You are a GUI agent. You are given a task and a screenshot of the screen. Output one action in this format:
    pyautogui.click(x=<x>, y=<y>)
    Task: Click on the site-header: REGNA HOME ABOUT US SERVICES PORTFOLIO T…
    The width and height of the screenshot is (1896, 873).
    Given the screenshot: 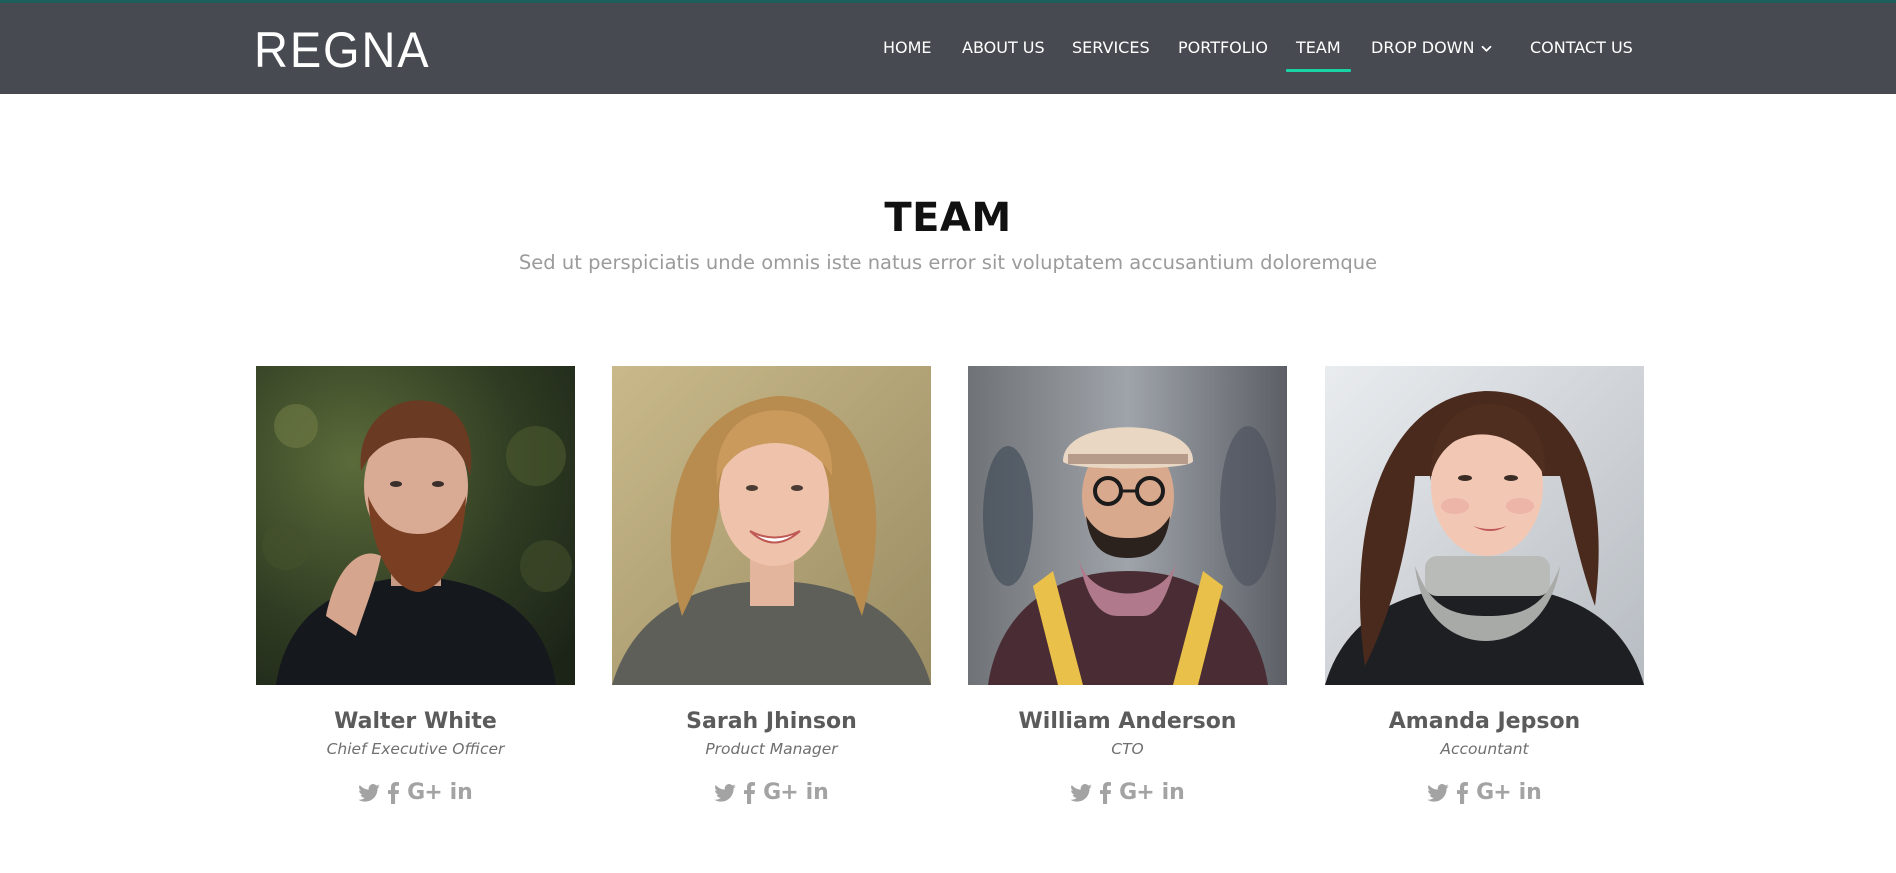 What is the action you would take?
    pyautogui.click(x=948, y=47)
    